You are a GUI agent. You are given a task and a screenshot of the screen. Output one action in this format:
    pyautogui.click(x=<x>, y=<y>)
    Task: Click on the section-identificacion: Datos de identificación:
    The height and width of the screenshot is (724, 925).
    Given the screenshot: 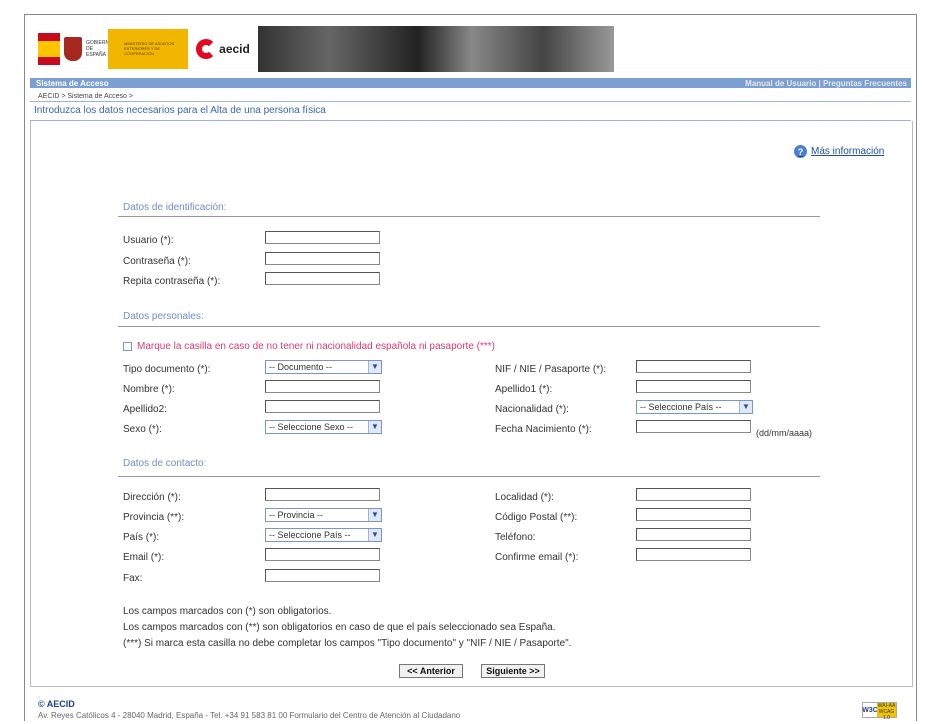 What is the action you would take?
    pyautogui.click(x=175, y=207)
    